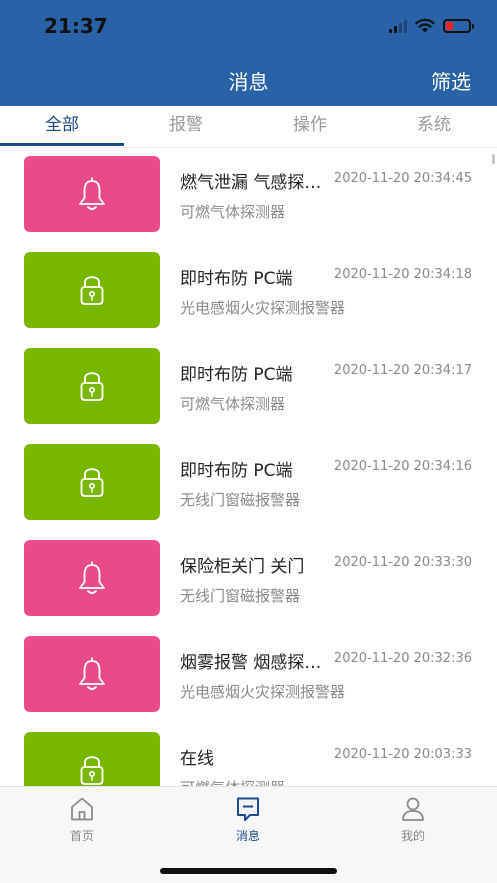 The height and width of the screenshot is (883, 497). I want to click on nav-messages: 消息, so click(248, 819).